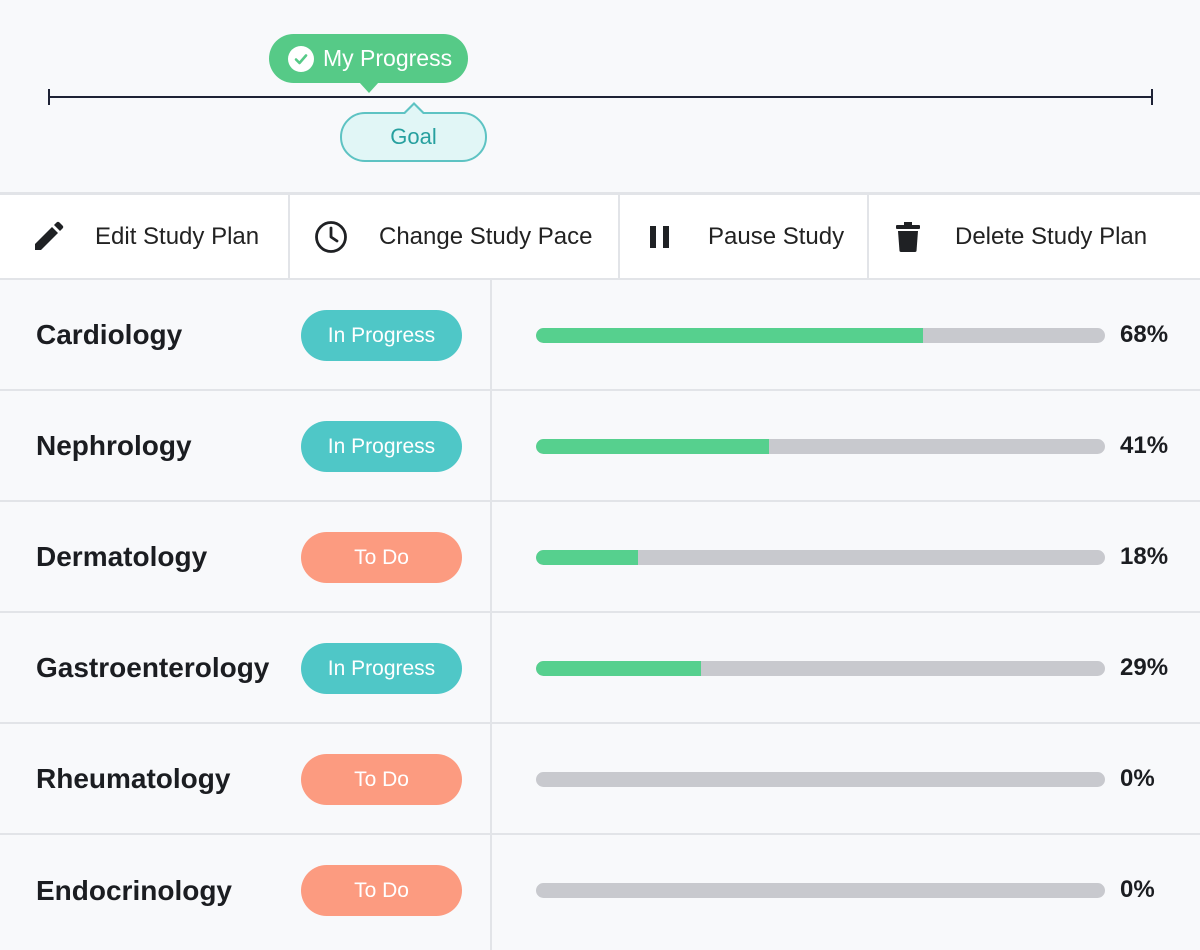 This screenshot has width=1200, height=950. What do you see at coordinates (133, 778) in the screenshot?
I see `subject-name: Rheumatology` at bounding box center [133, 778].